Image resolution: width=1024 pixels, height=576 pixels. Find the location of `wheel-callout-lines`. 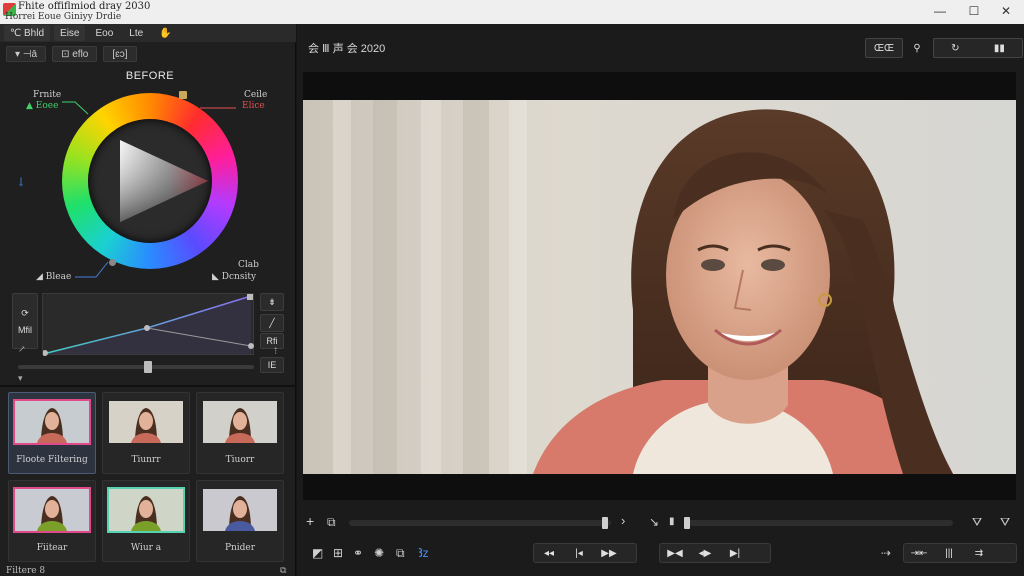

wheel-callout-lines is located at coordinates (149, 189).